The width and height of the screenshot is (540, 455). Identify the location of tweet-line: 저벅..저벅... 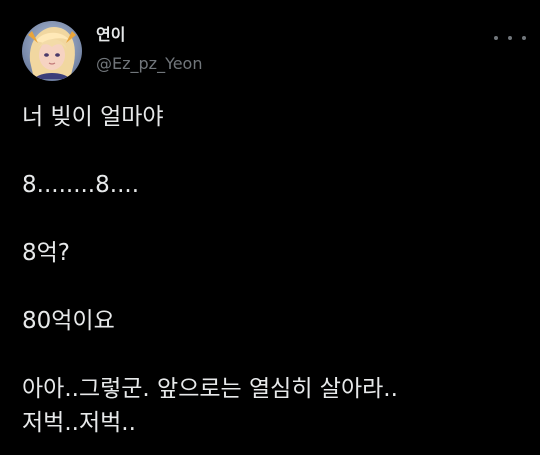
(79, 423).